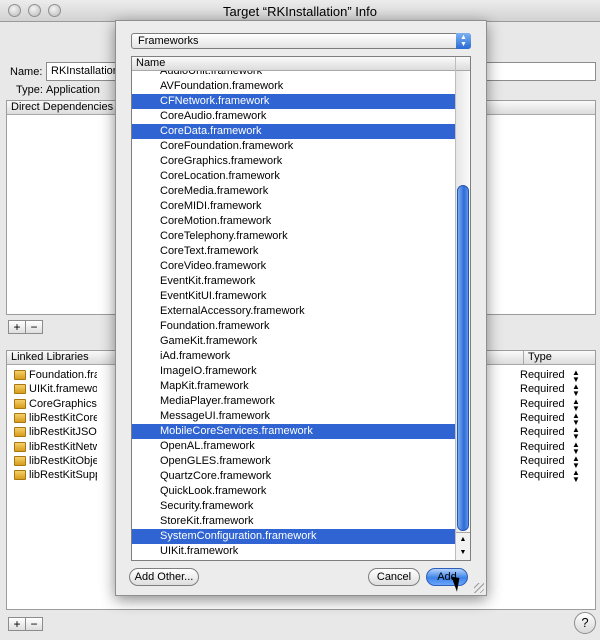 This screenshot has width=600, height=640. Describe the element at coordinates (294, 296) in the screenshot. I see `framework-row: EventKitUI.framework` at that location.